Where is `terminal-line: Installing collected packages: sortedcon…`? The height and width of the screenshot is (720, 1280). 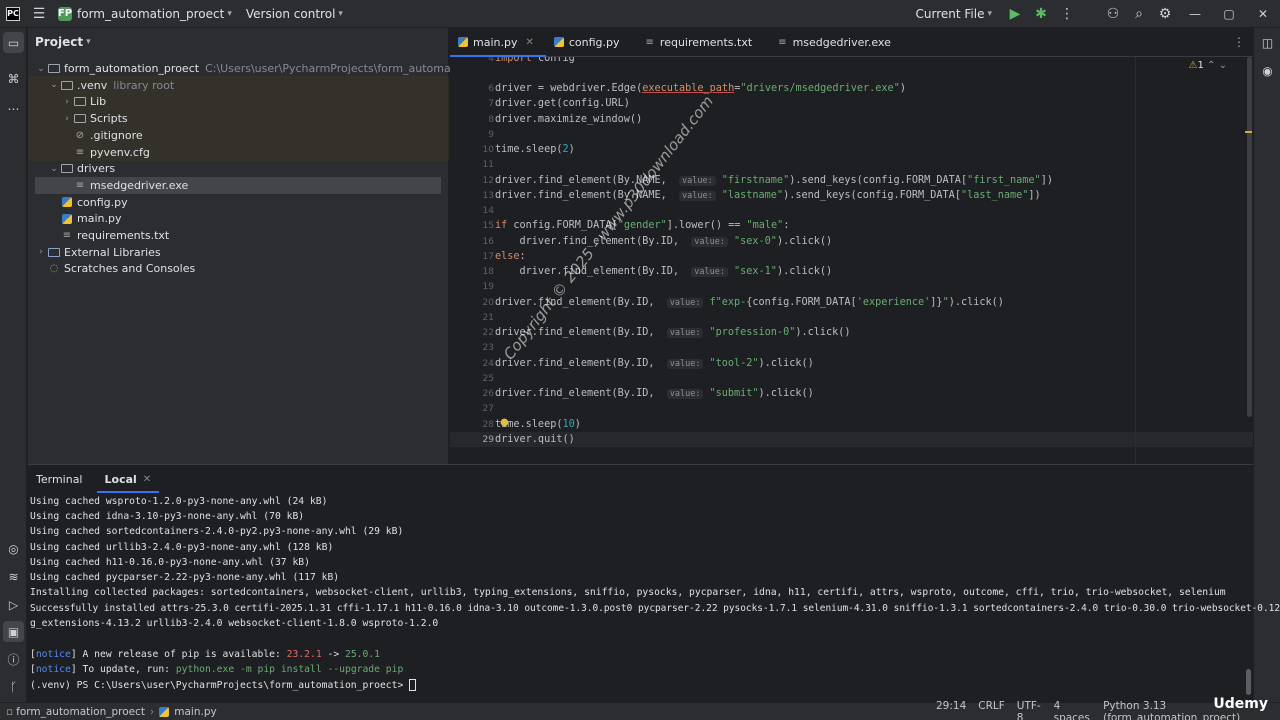
terminal-line: Installing collected packages: sortedcon… is located at coordinates (628, 592).